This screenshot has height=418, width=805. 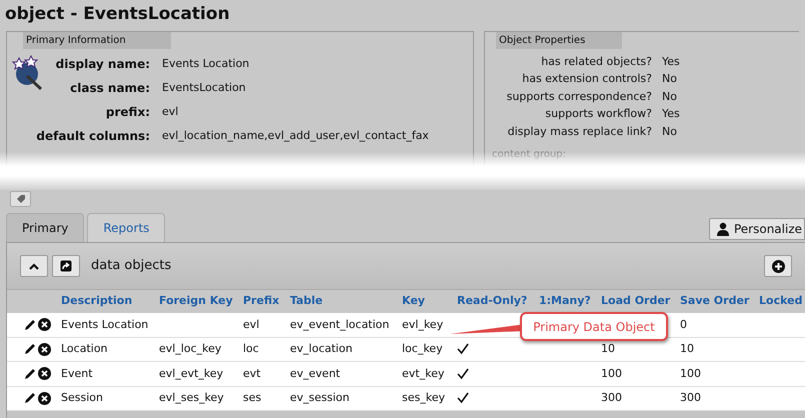 What do you see at coordinates (492, 301) in the screenshot?
I see `column-header: Read-Only?` at bounding box center [492, 301].